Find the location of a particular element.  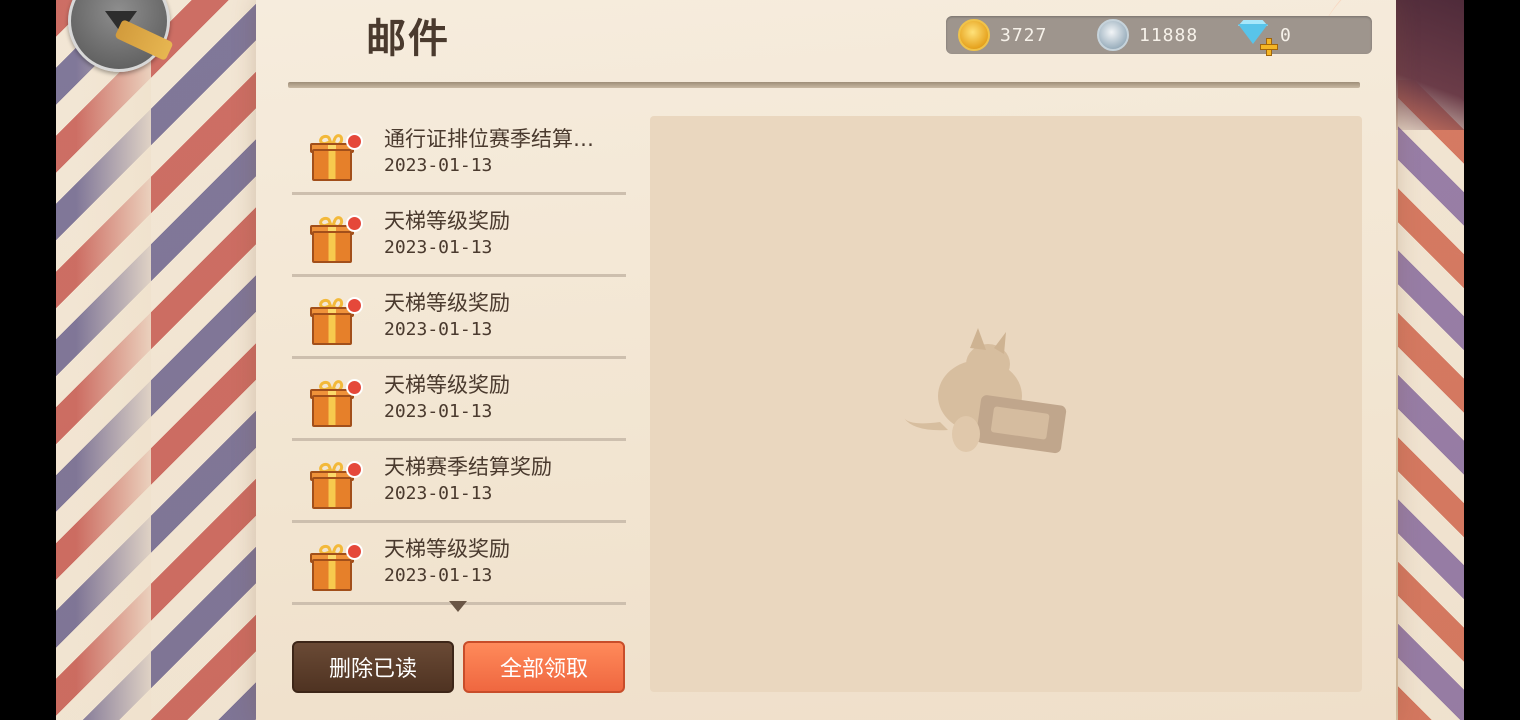

illustration-ear is located at coordinates (978, 339).